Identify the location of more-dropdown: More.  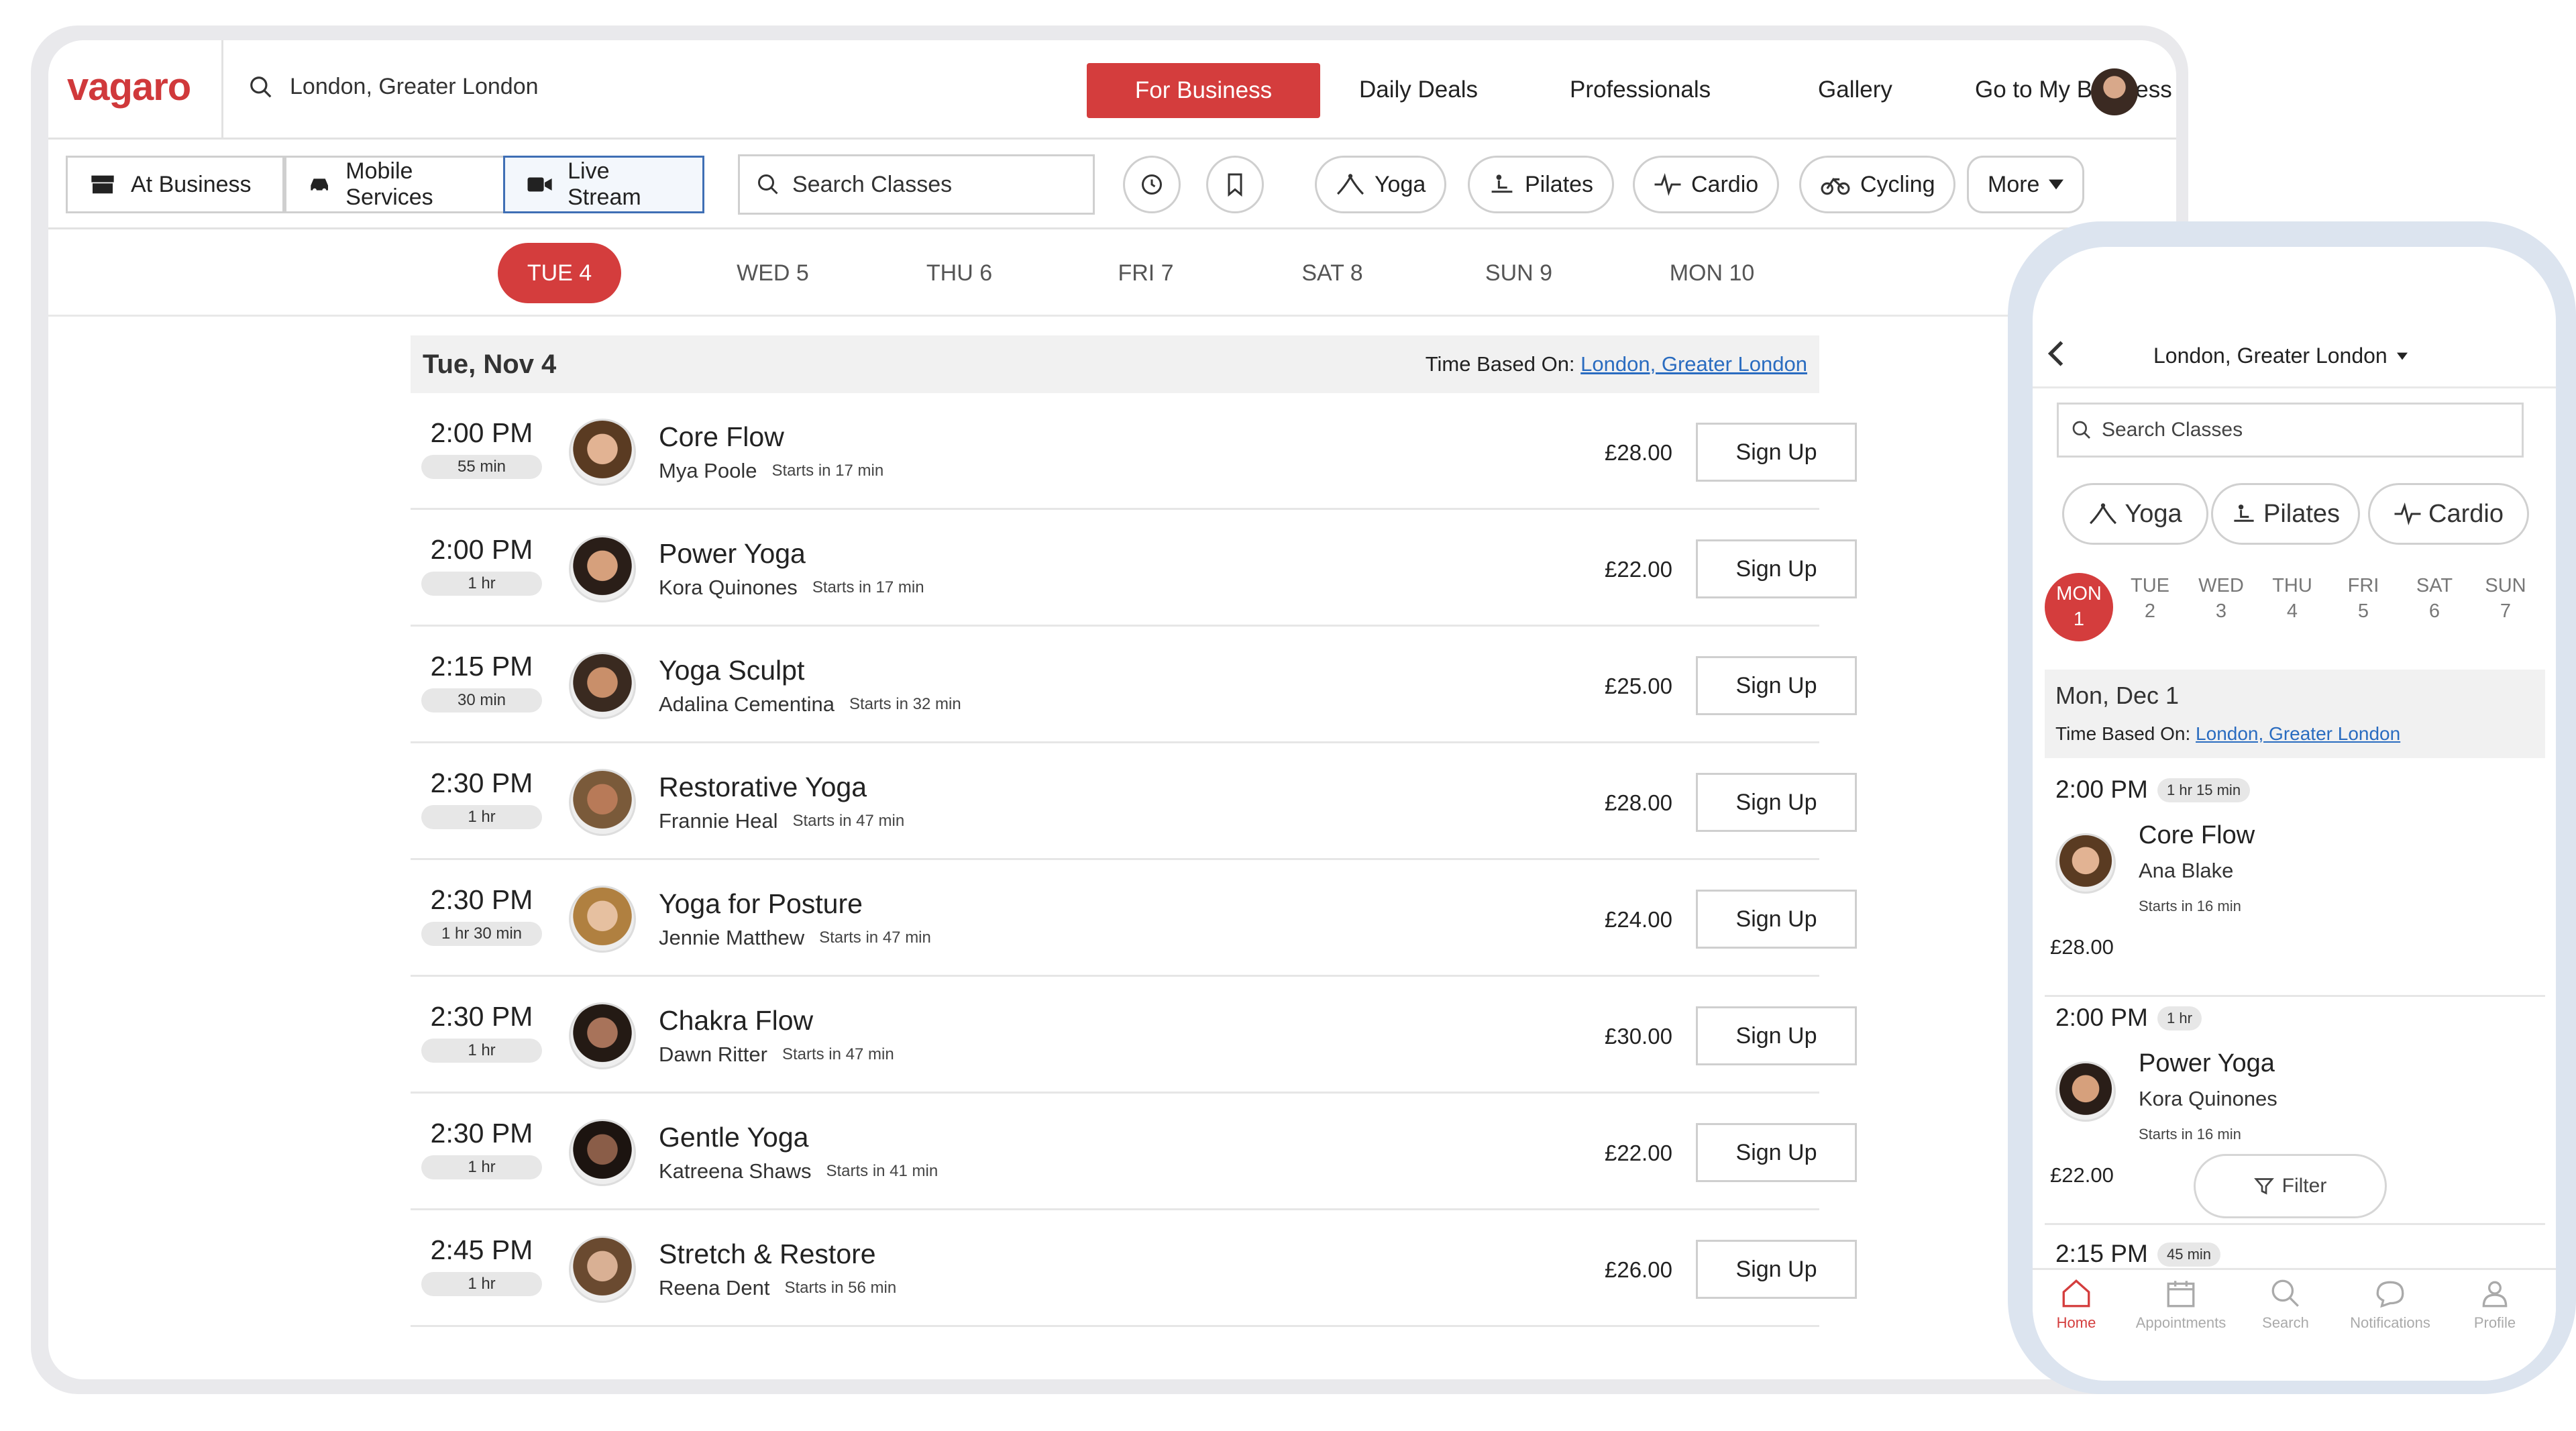
(2026, 184).